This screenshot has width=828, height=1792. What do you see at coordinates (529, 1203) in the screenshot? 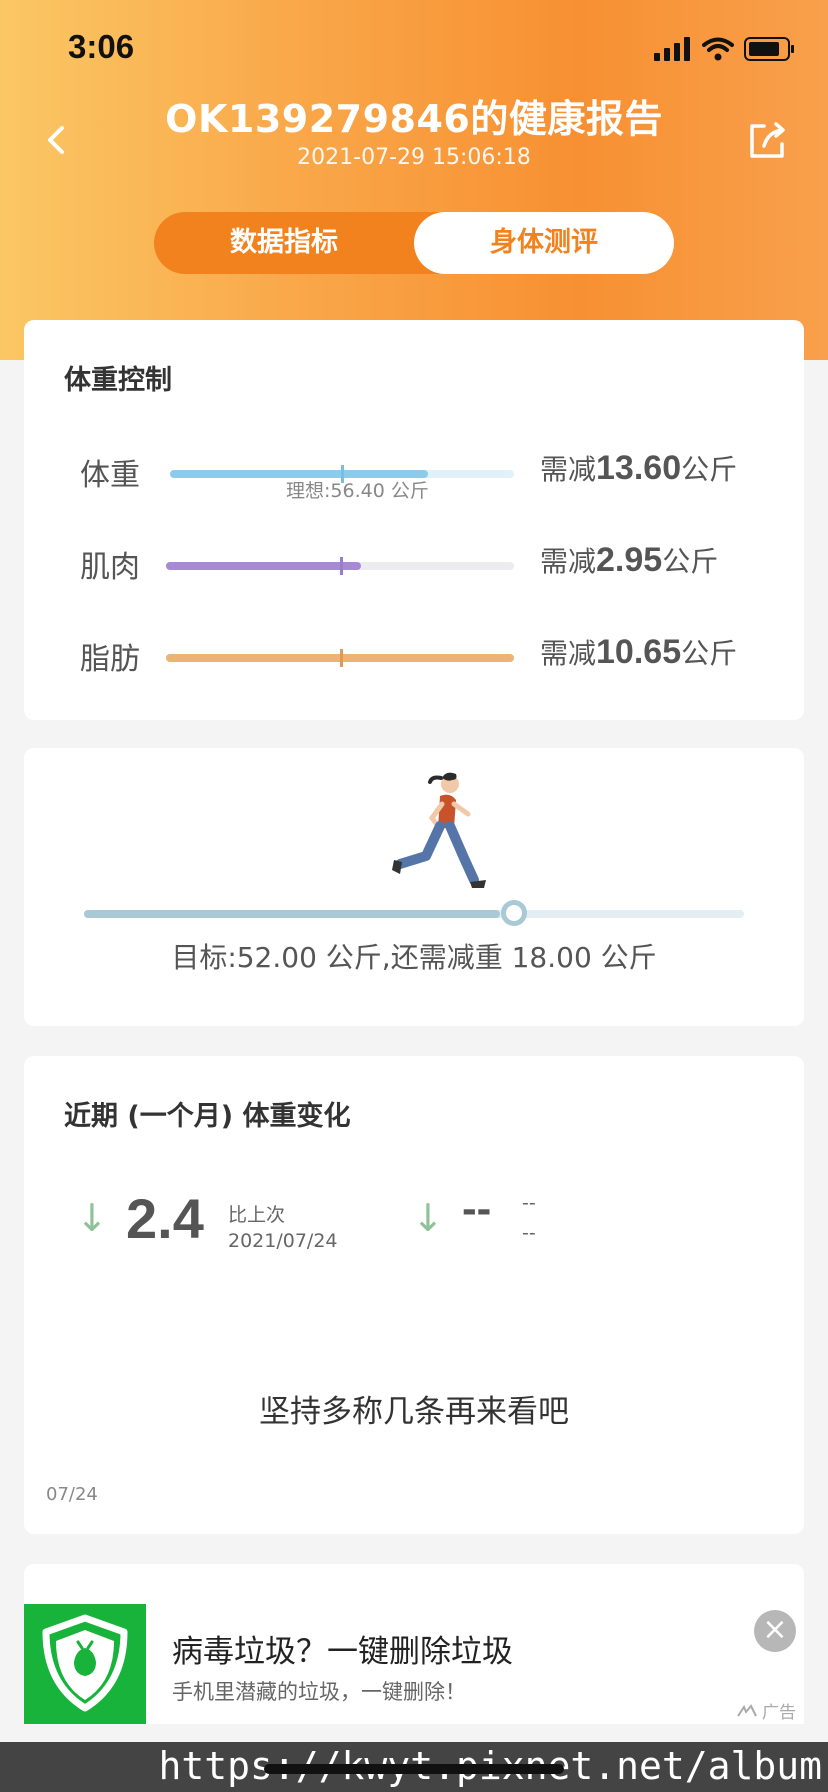
I see `secondary-compare-label: --` at bounding box center [529, 1203].